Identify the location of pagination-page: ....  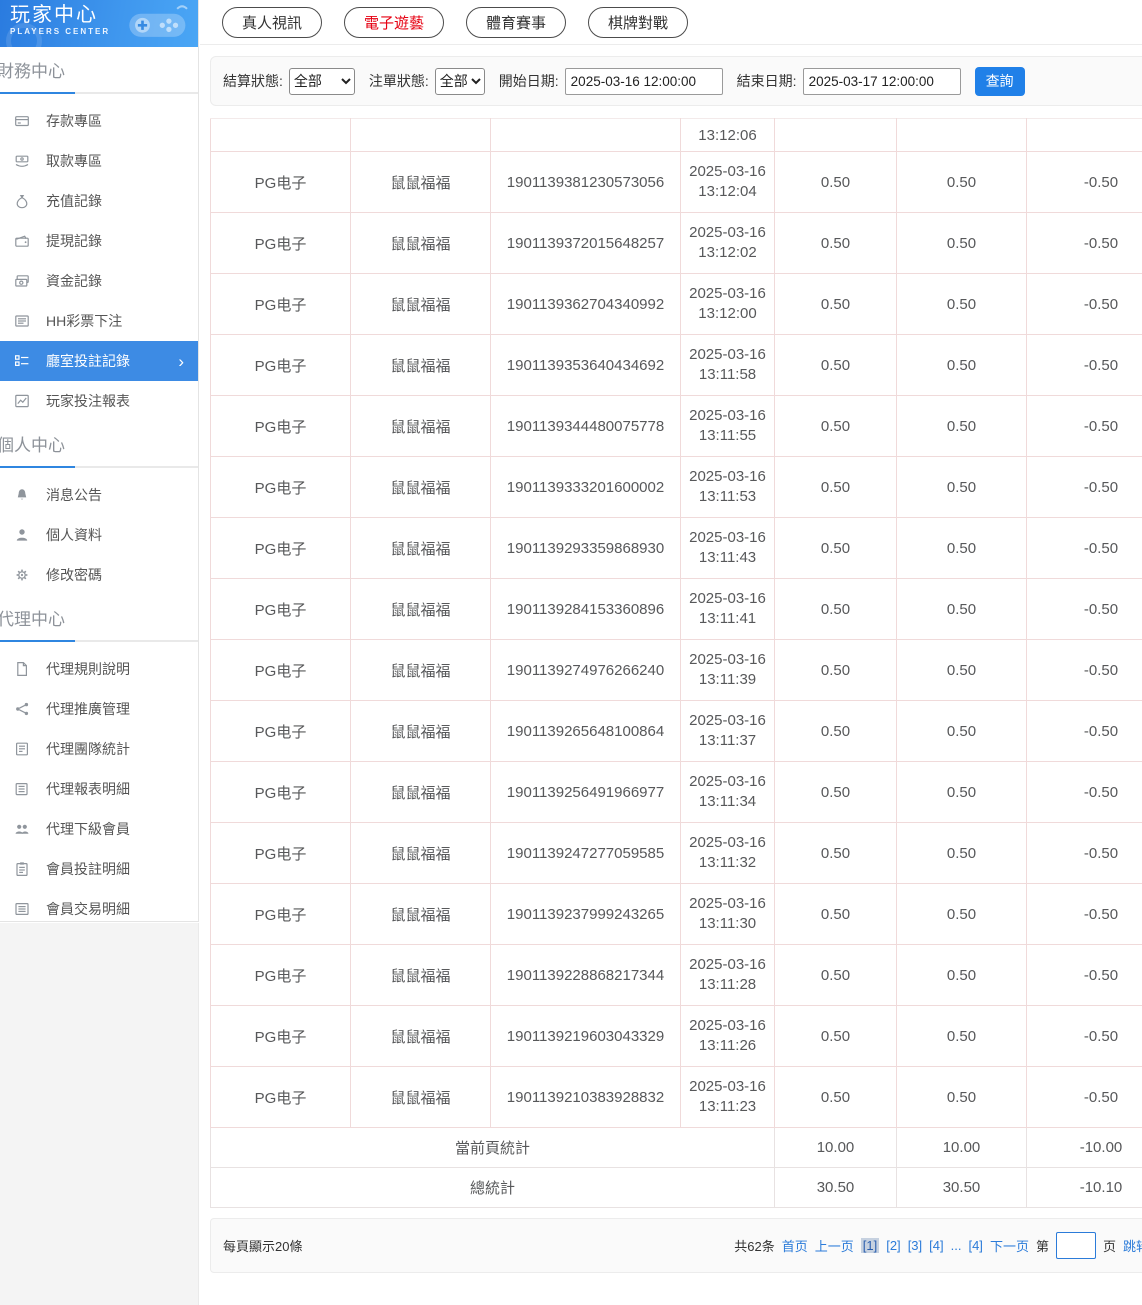
(956, 1245).